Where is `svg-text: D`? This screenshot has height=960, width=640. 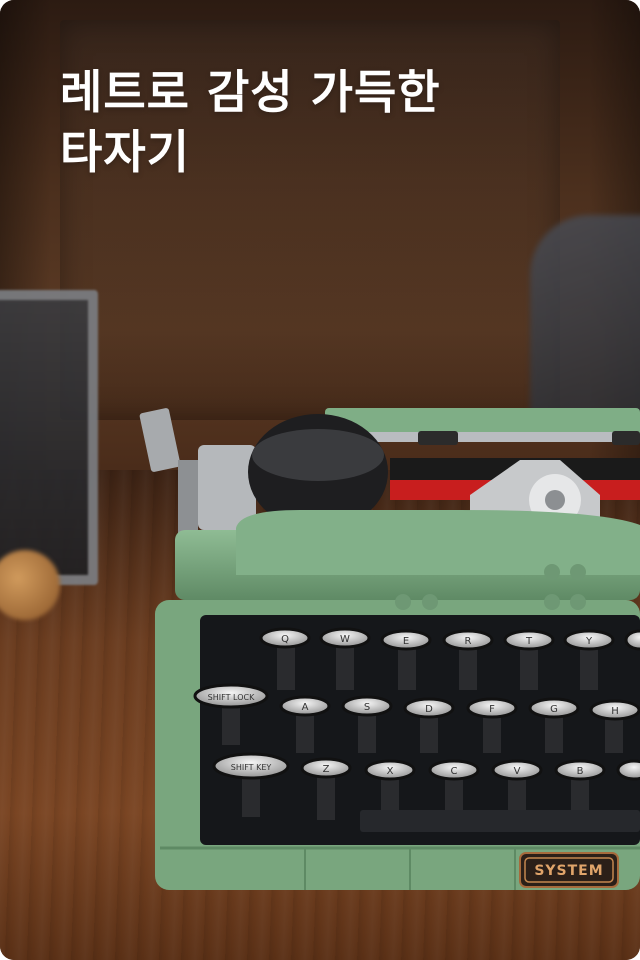
svg-text: D is located at coordinates (429, 709).